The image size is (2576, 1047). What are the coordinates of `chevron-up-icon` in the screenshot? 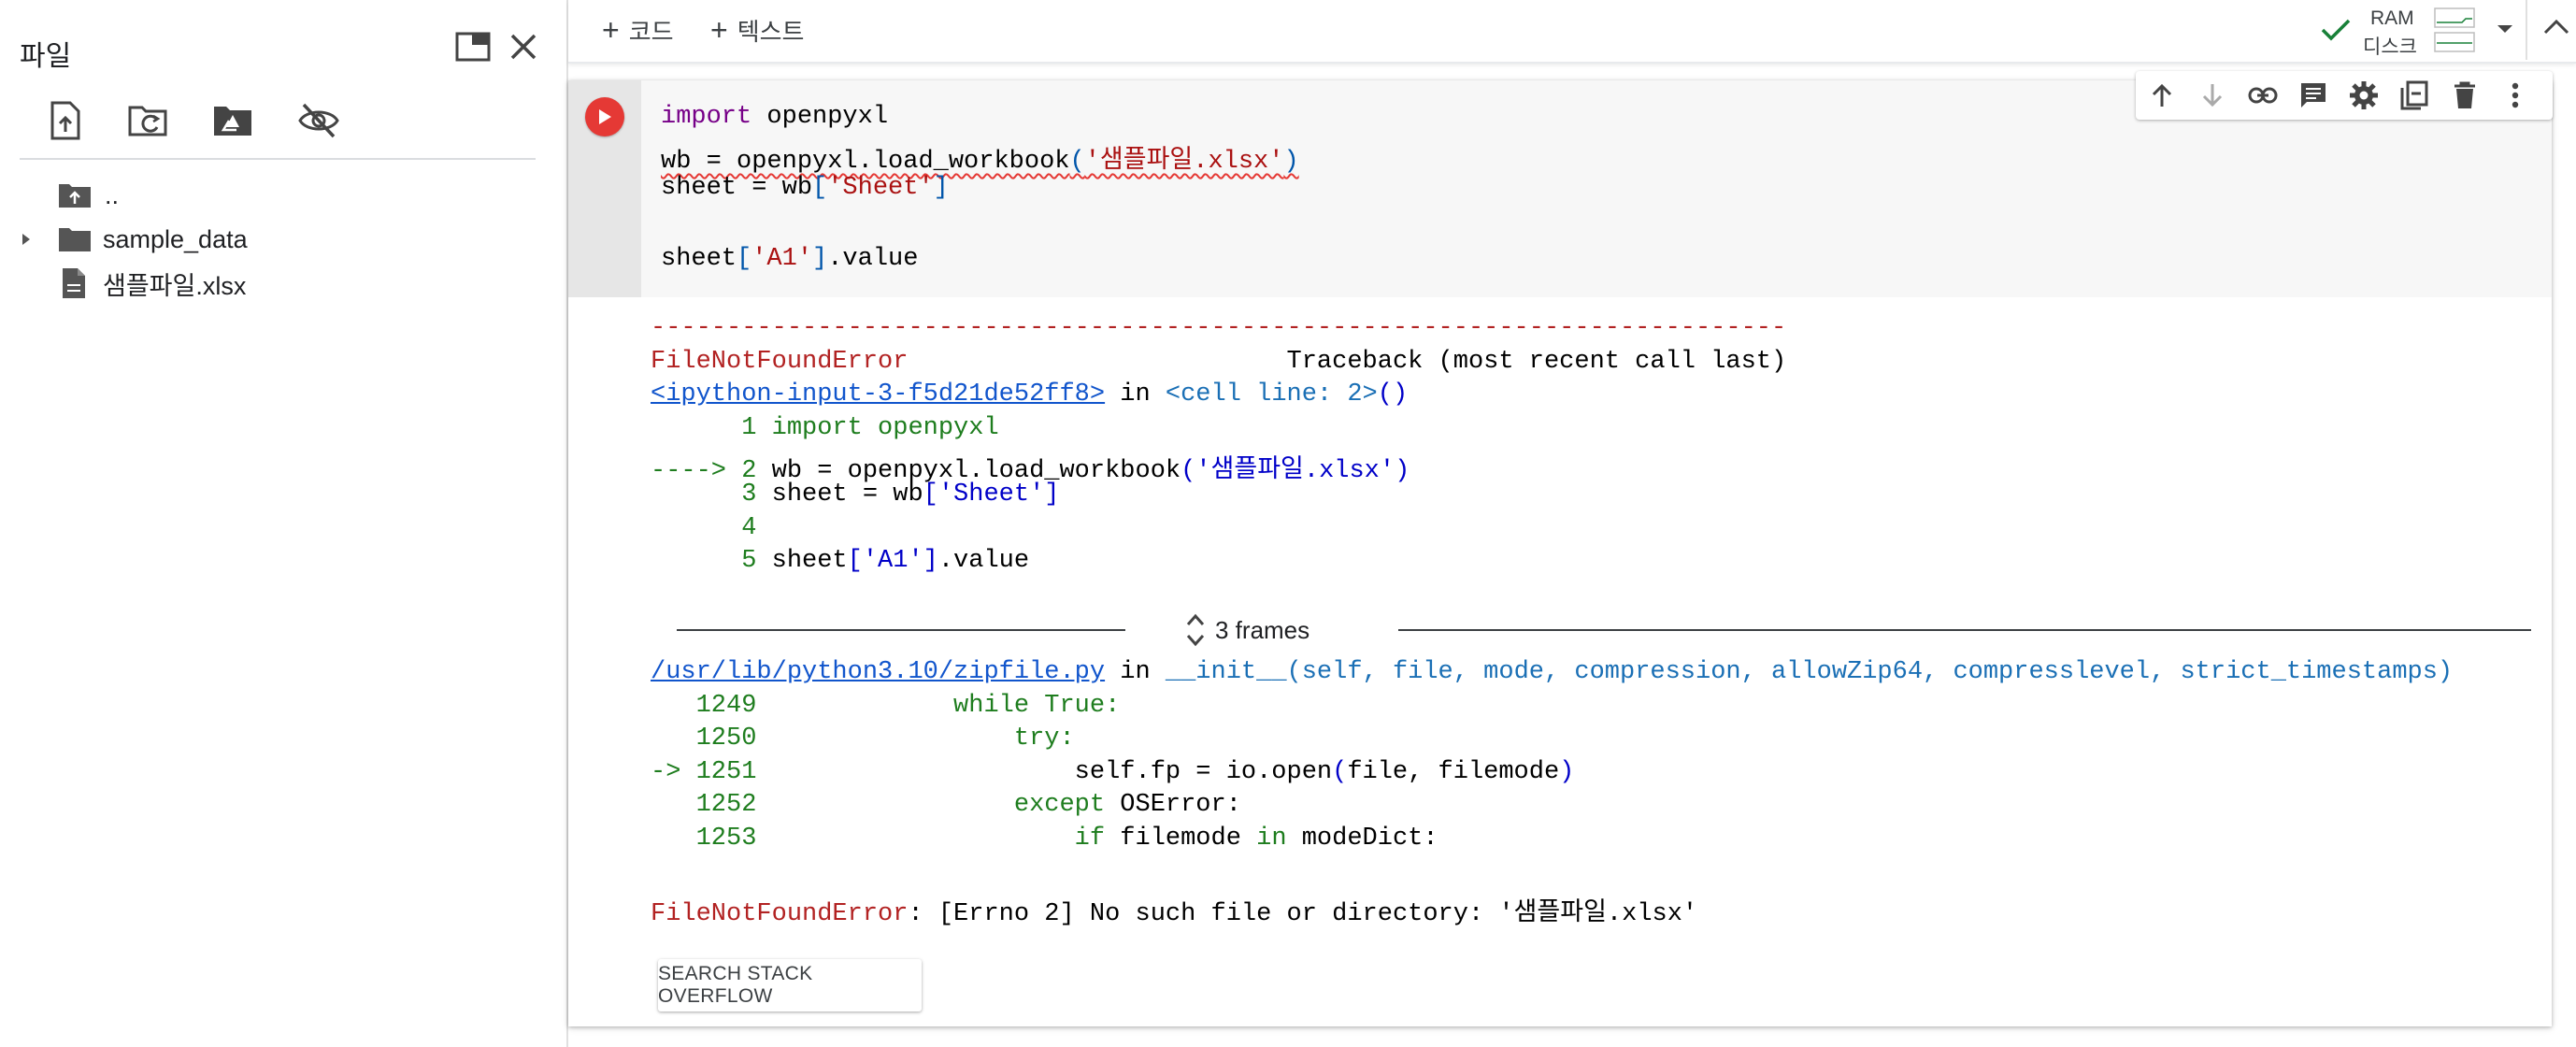 It's located at (2556, 29).